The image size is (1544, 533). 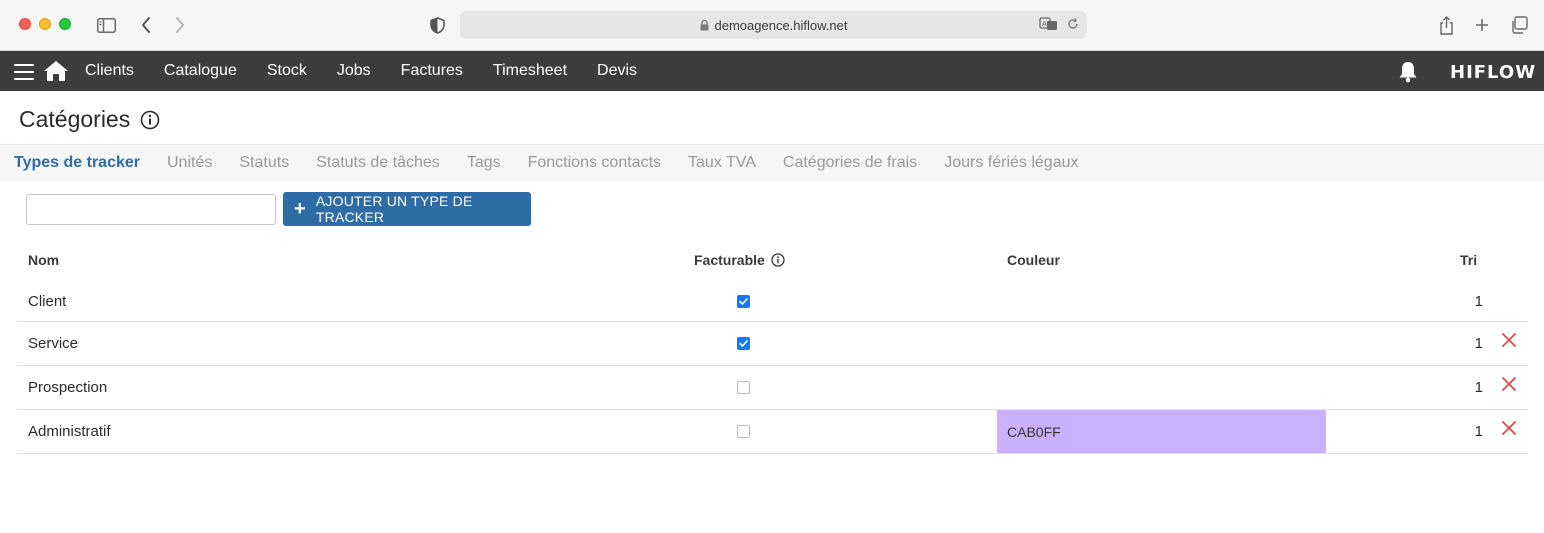 What do you see at coordinates (772, 301) in the screenshot?
I see `table-row: Client 1` at bounding box center [772, 301].